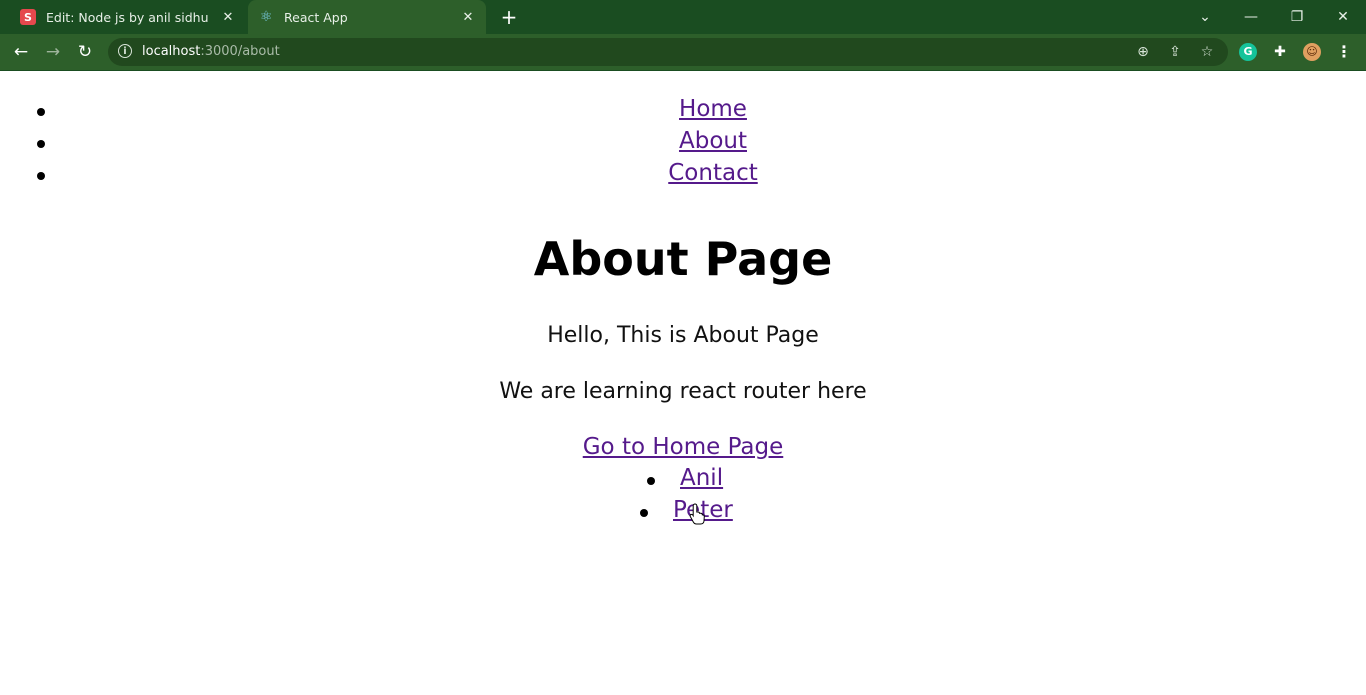 The image size is (1366, 695). I want to click on home-link-container: Go to Home Page, so click(683, 447).